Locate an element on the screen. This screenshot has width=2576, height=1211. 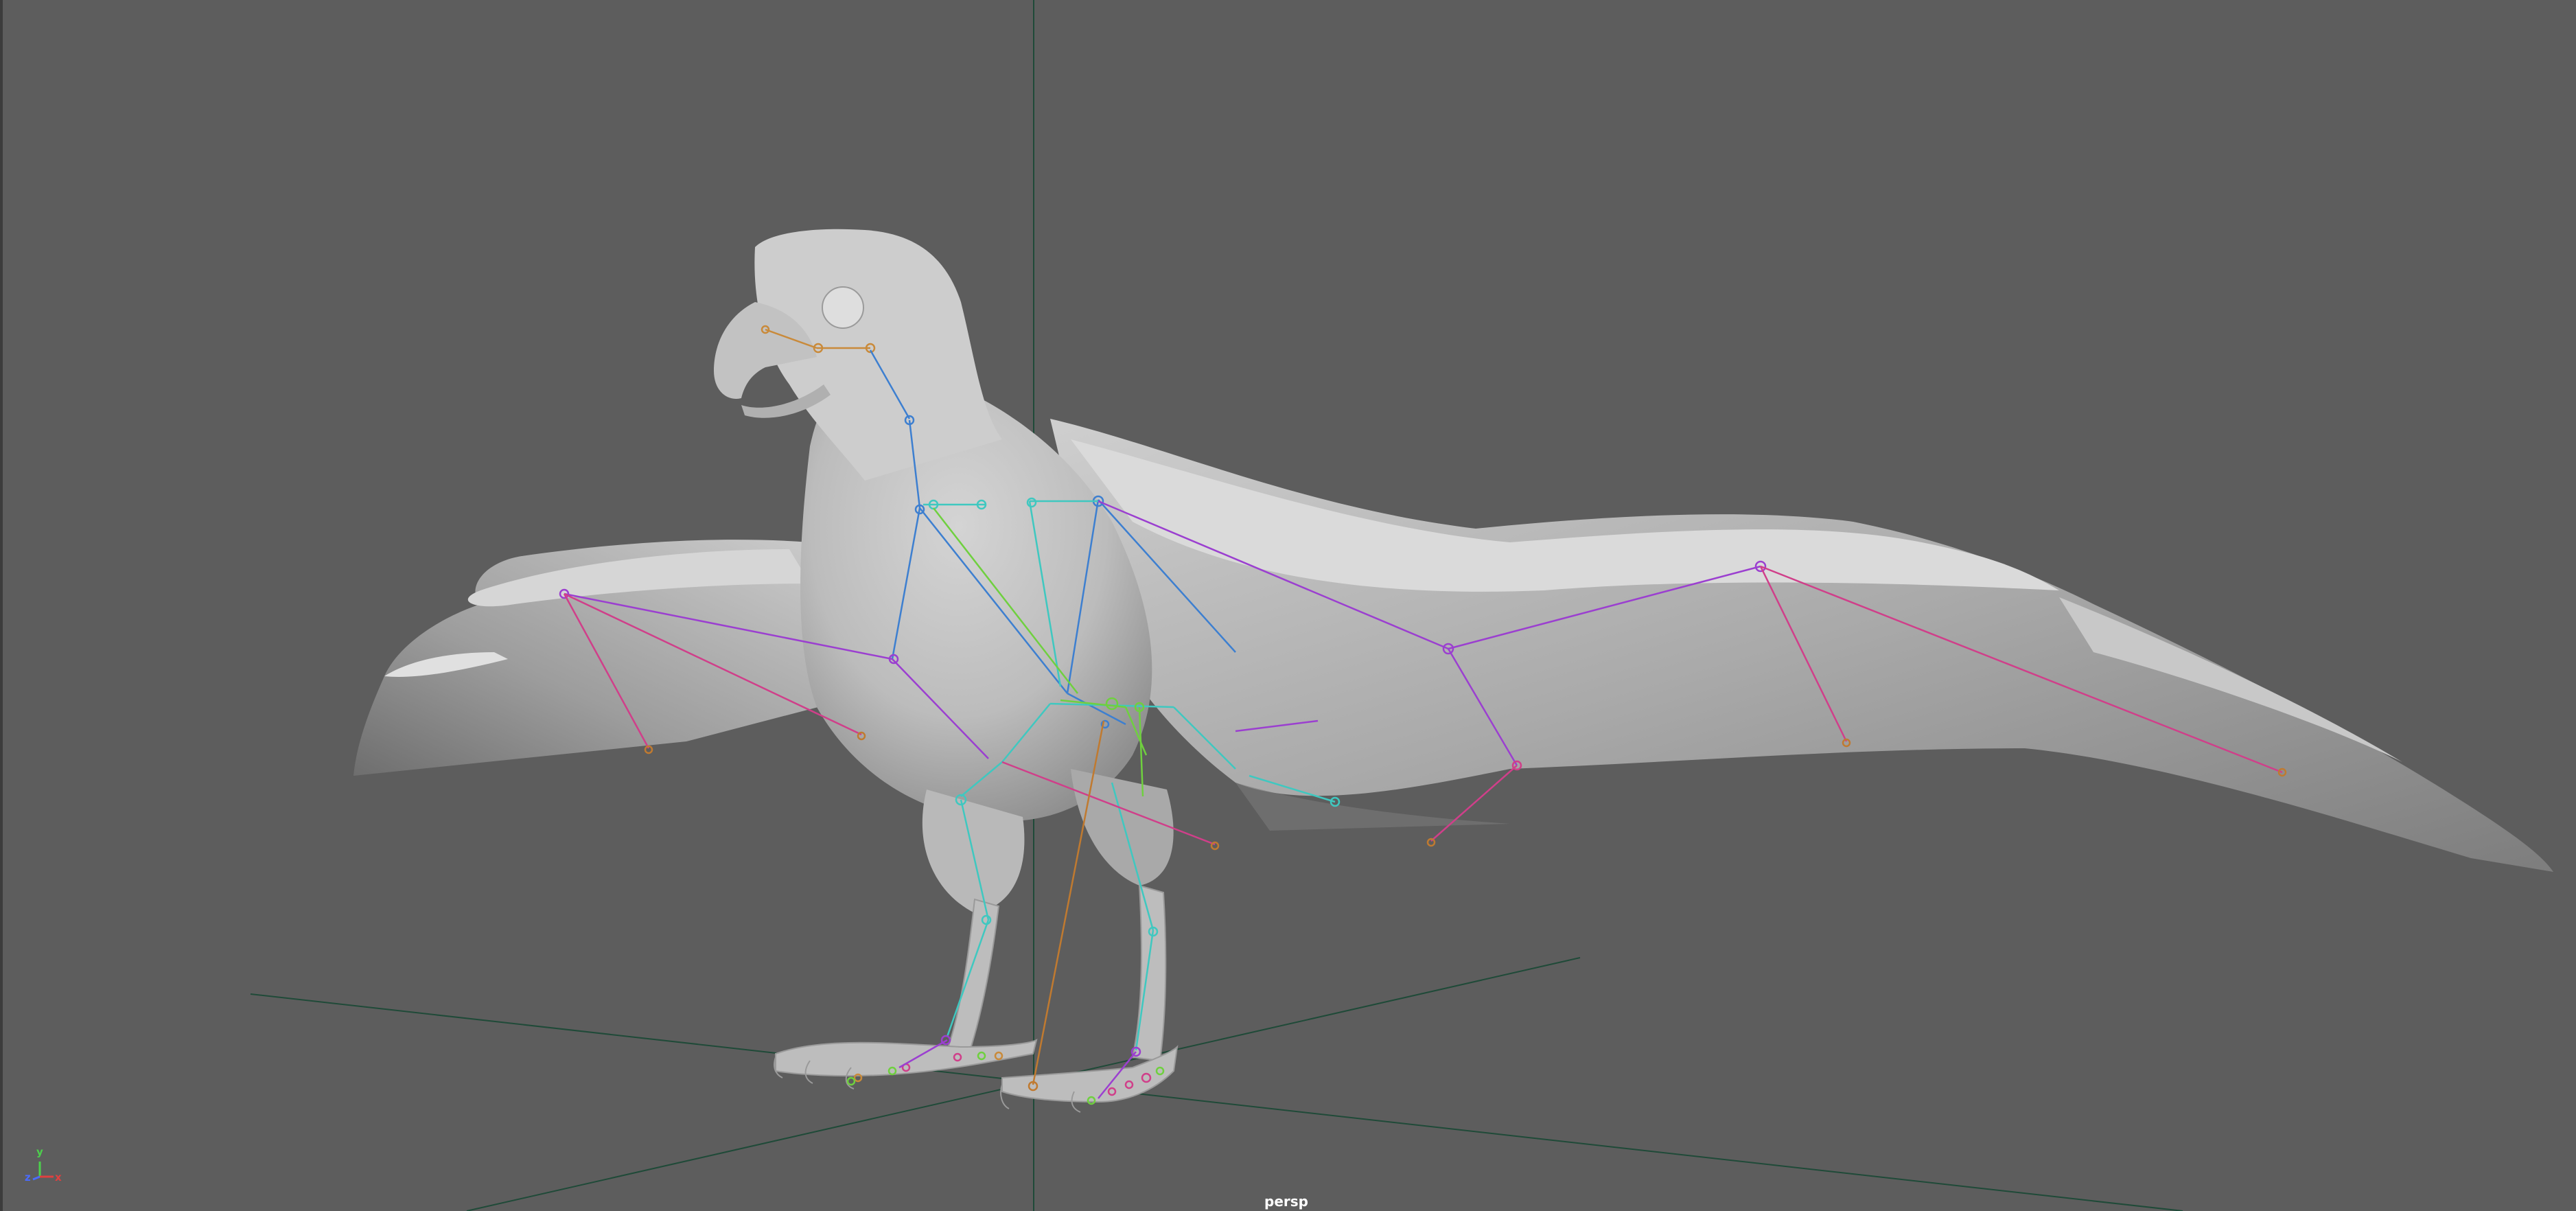
camera-name-label: persp is located at coordinates (1286, 1201).